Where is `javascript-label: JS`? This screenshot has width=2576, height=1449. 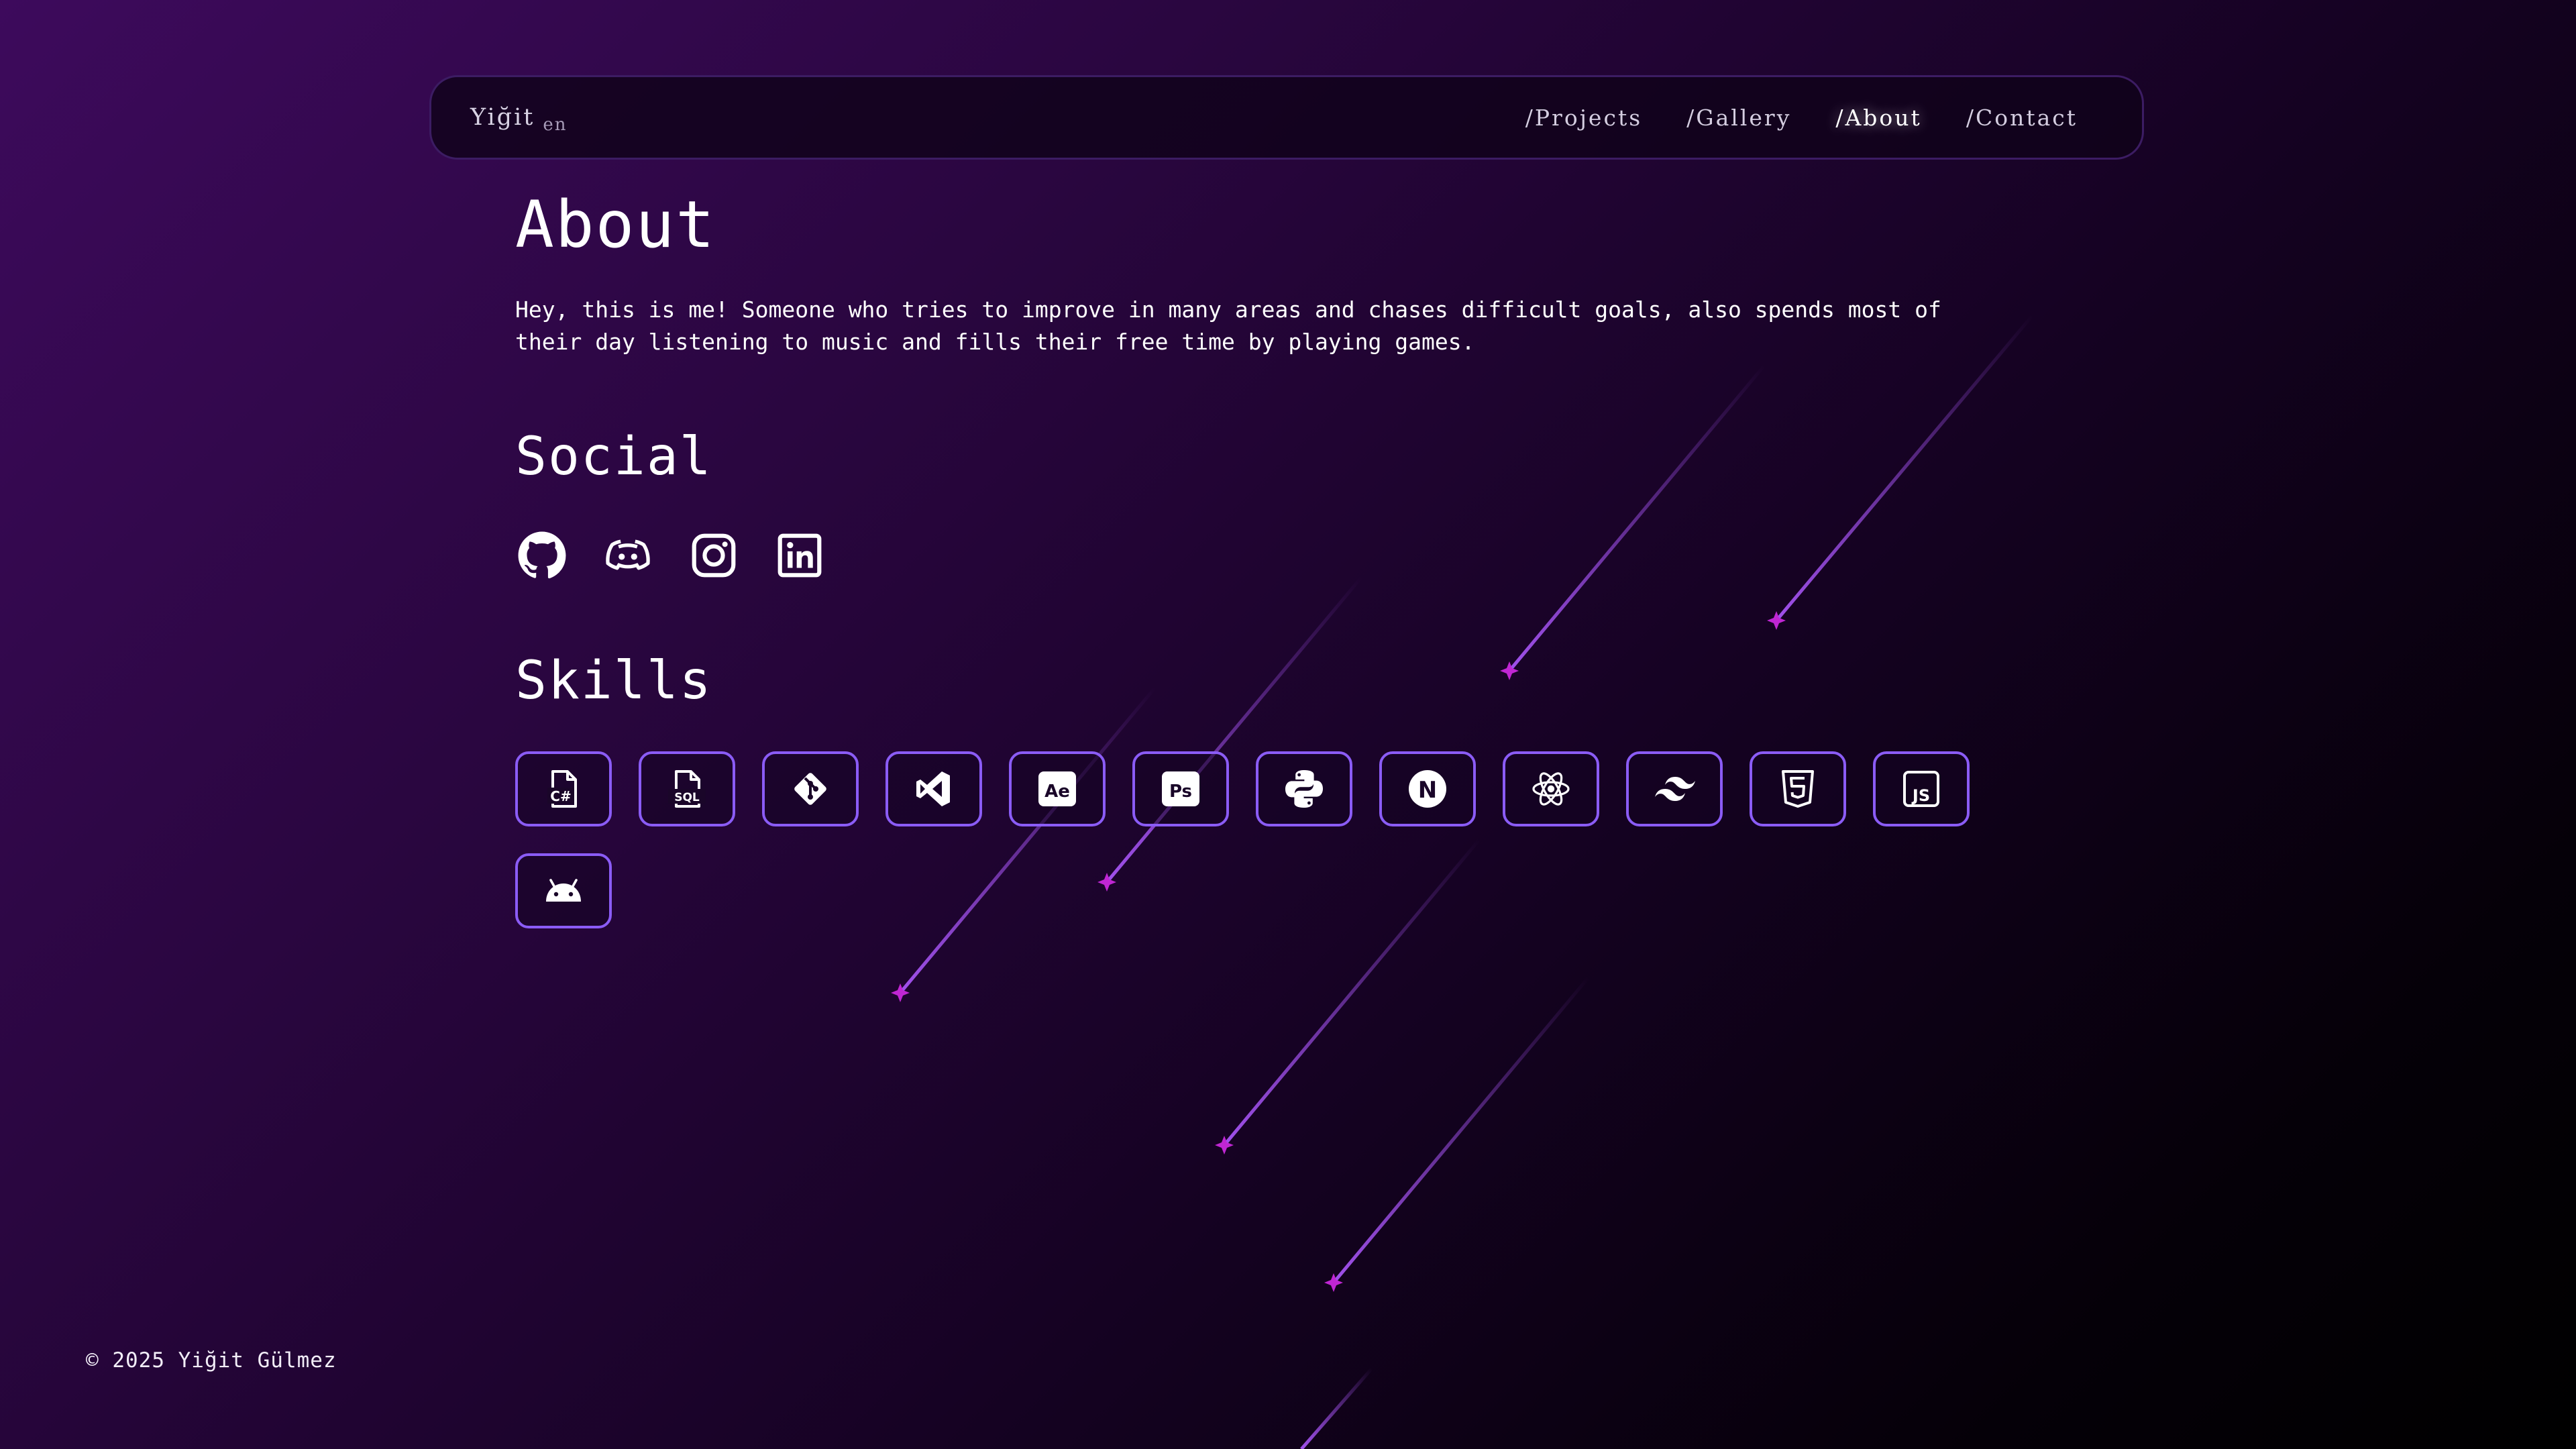 javascript-label: JS is located at coordinates (1920, 795).